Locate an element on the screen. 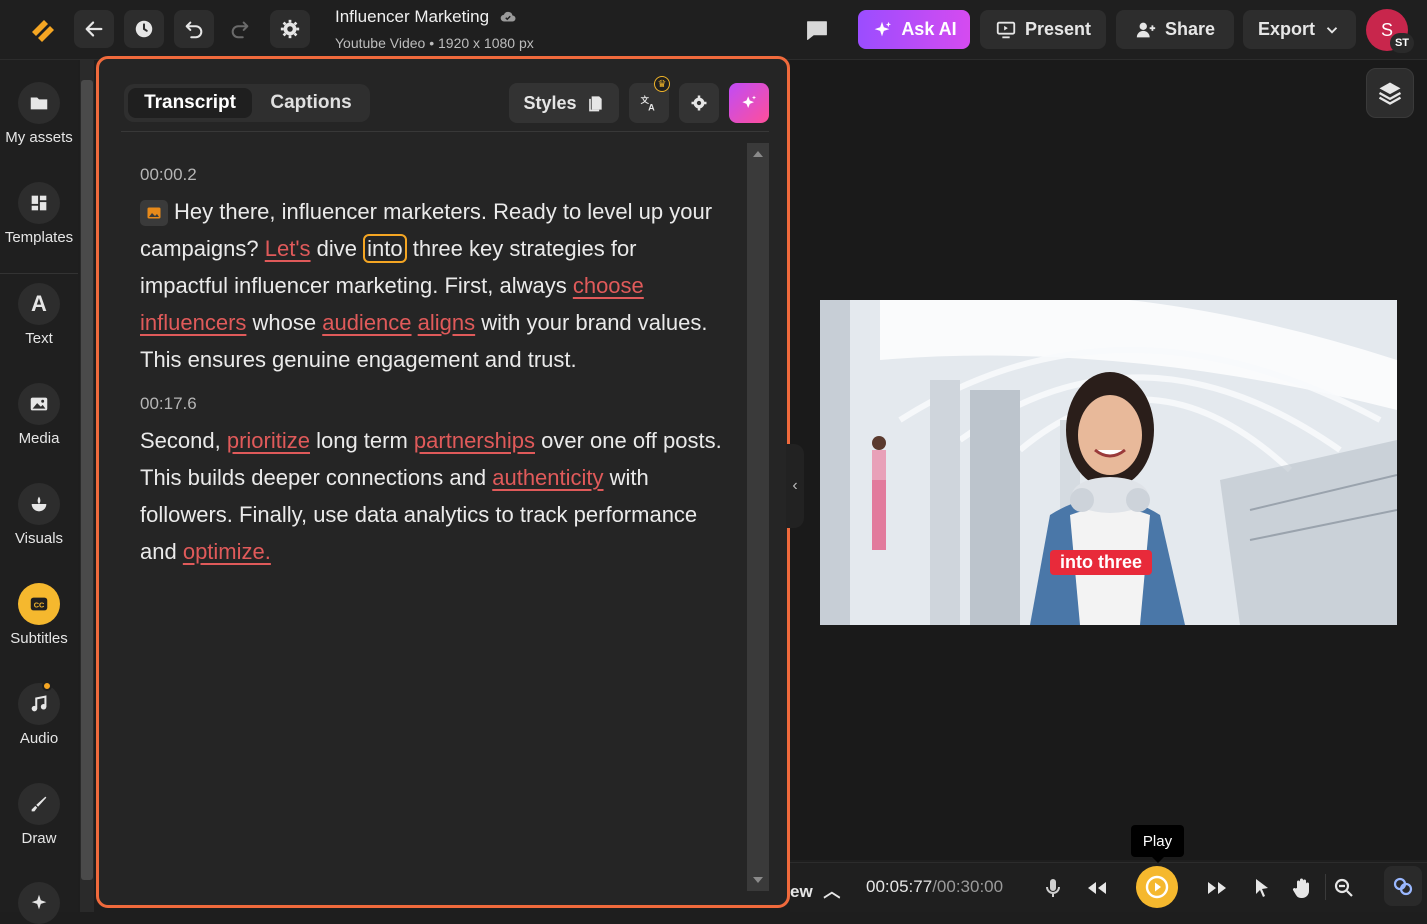  notification-dot is located at coordinates (47, 686).